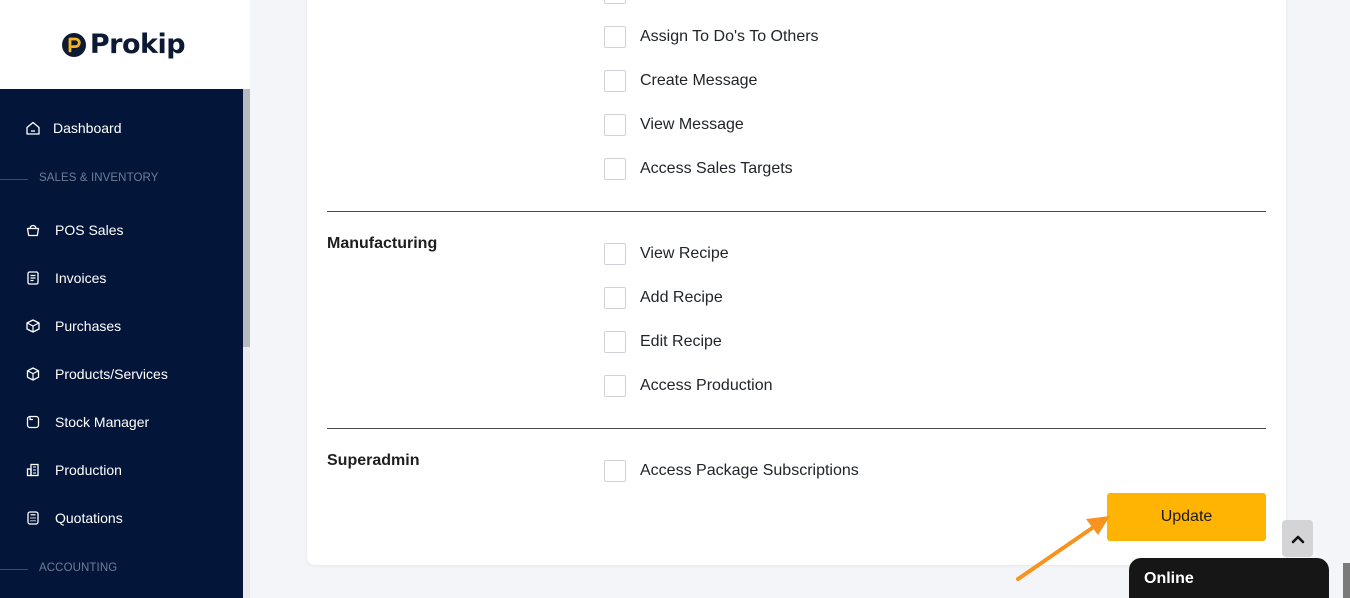  Describe the element at coordinates (73, 44) in the screenshot. I see `prokip-logo-icon` at that location.